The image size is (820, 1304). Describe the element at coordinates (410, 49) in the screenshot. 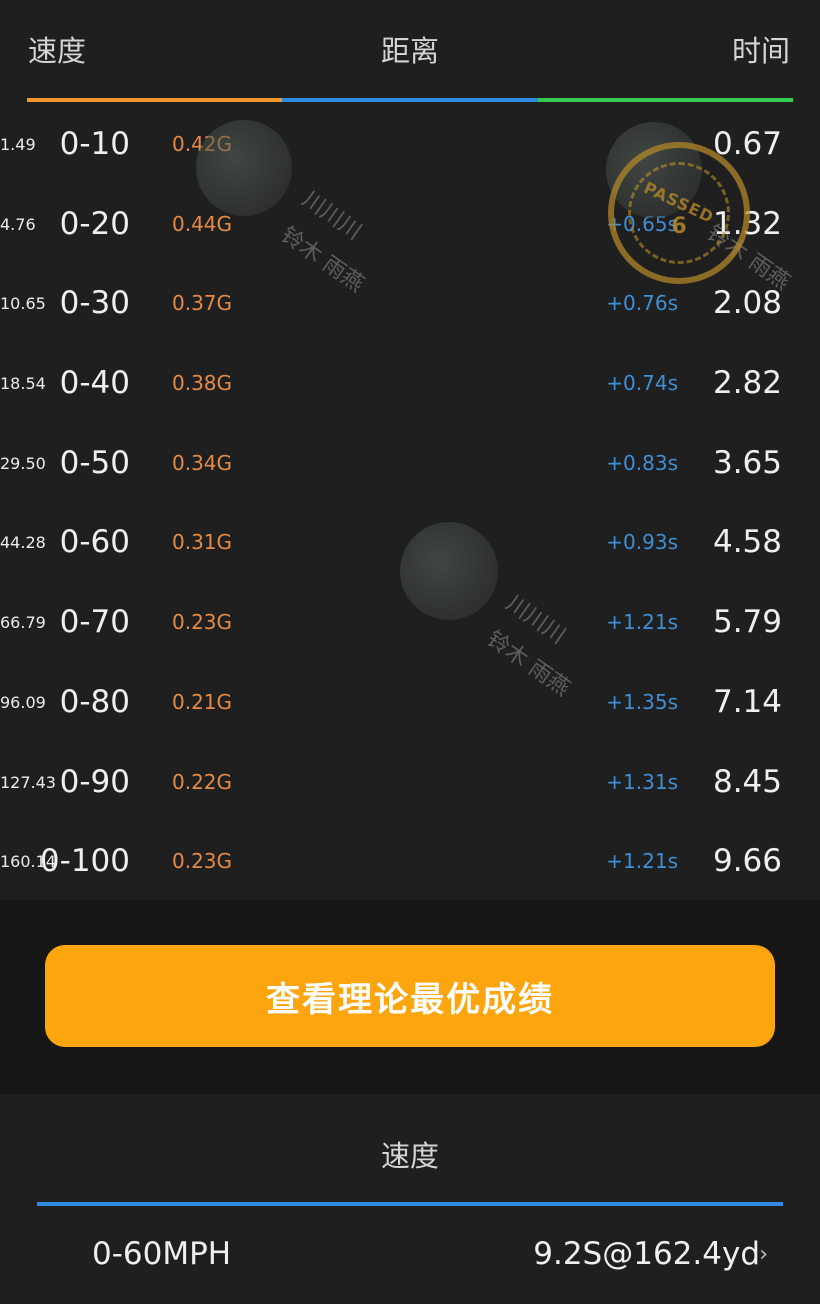

I see `tab-distance: 距离` at that location.